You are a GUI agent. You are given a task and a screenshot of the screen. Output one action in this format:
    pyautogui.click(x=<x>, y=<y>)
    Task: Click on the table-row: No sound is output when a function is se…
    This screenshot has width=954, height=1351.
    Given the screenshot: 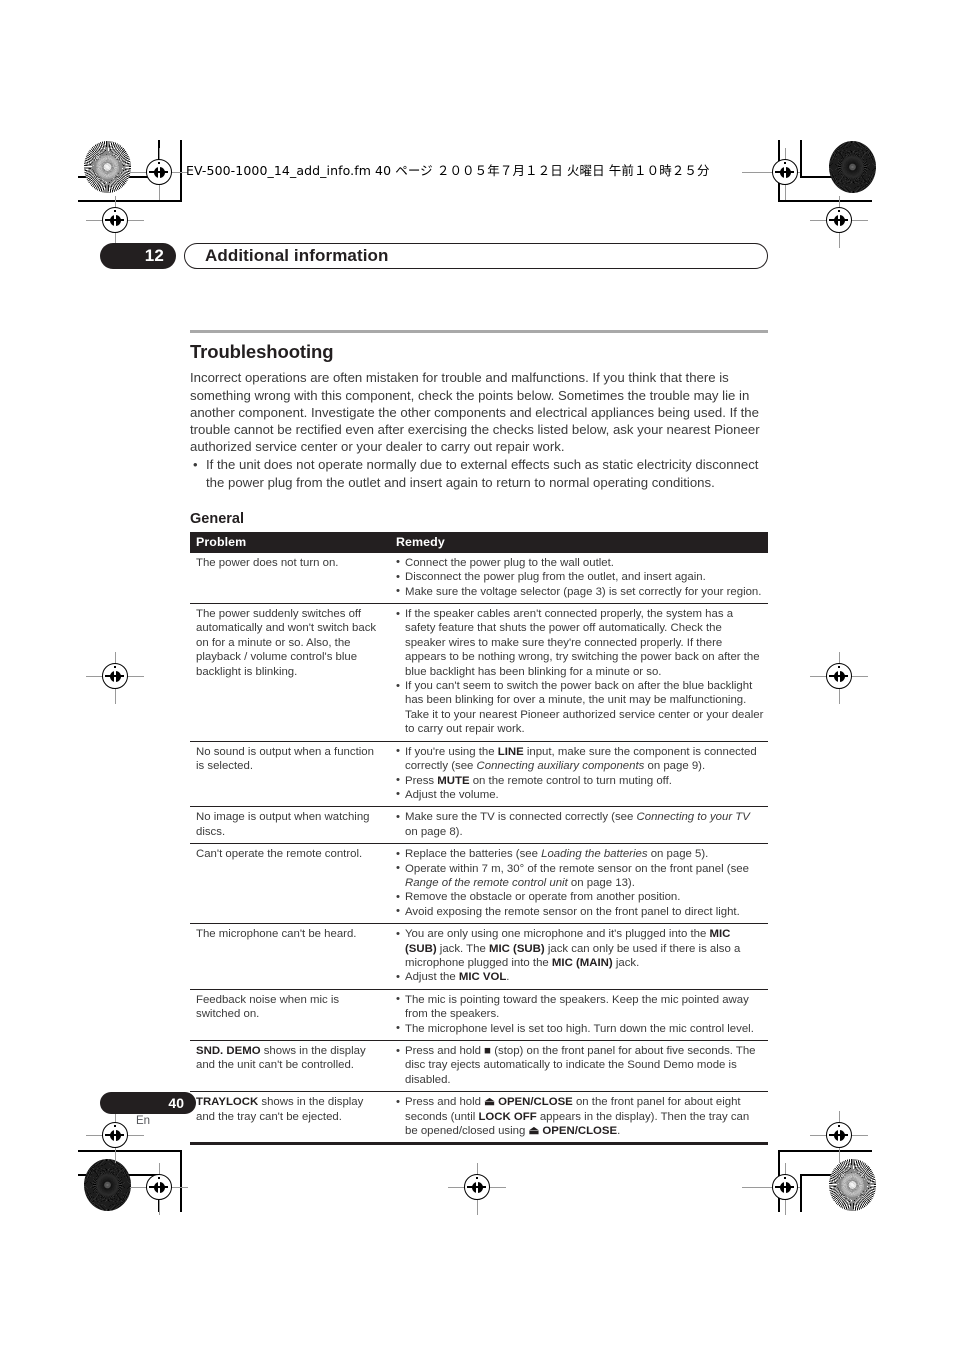 What is the action you would take?
    pyautogui.click(x=479, y=774)
    